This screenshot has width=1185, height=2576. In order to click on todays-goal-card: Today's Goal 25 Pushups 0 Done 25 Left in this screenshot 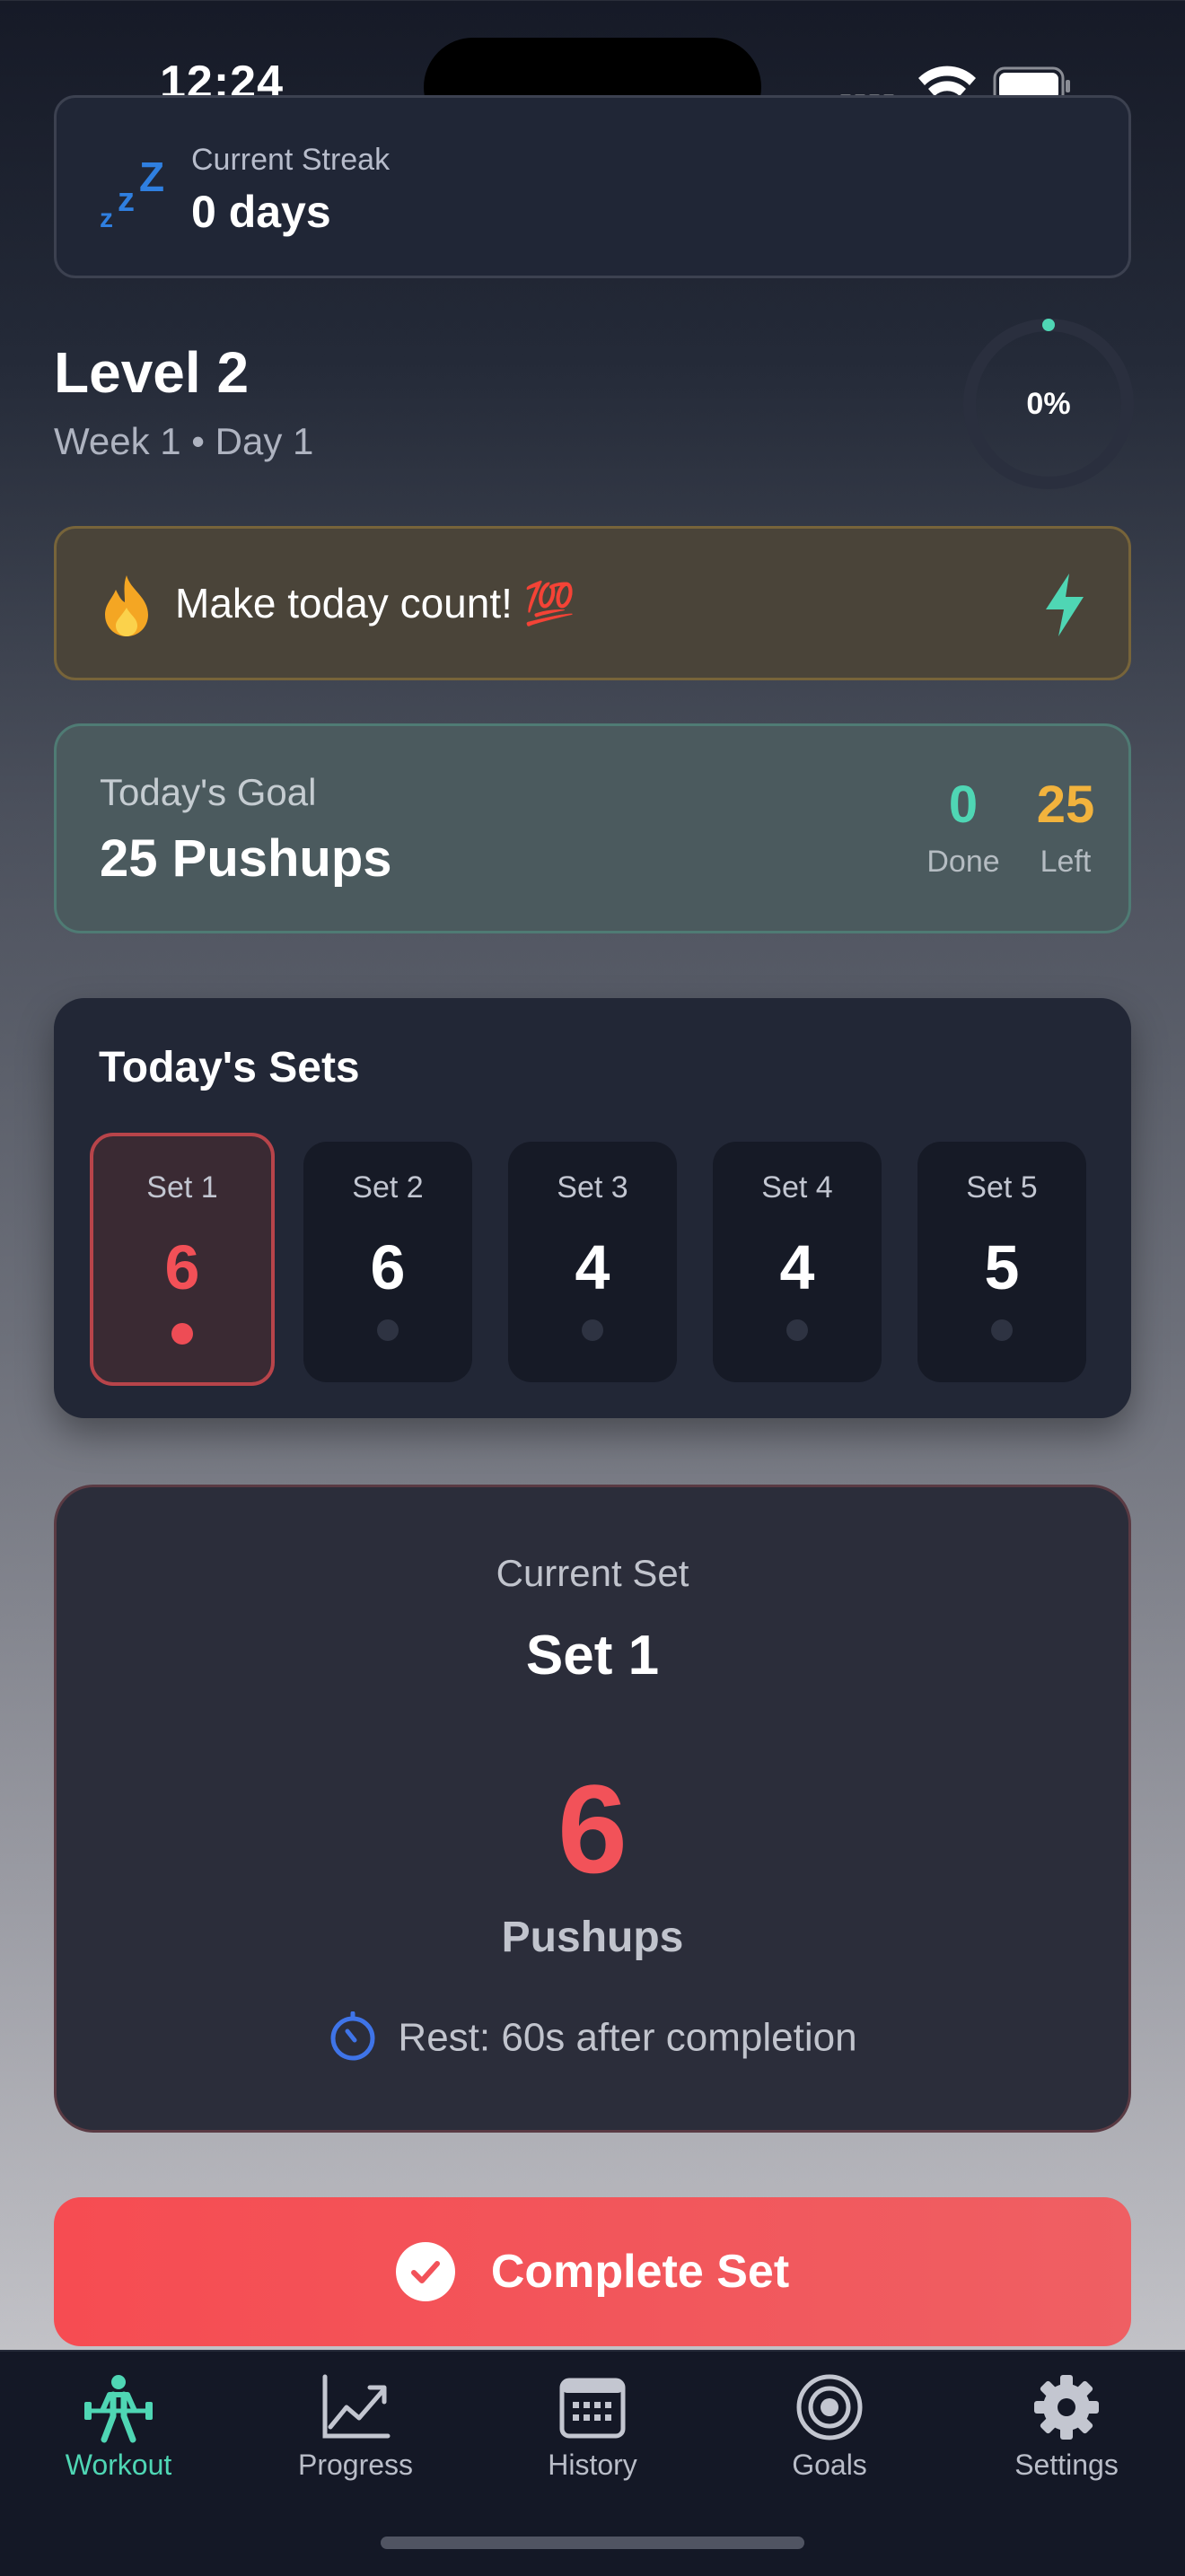, I will do `click(592, 828)`.